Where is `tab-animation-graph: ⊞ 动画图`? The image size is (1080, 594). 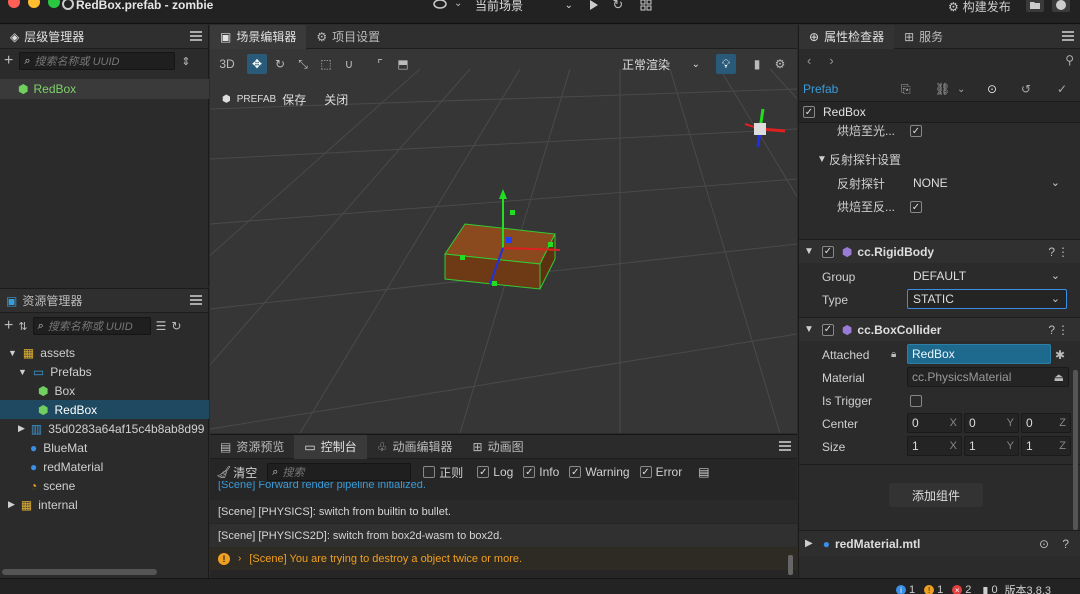
tab-animation-graph: ⊞ 动画图 is located at coordinates (498, 447).